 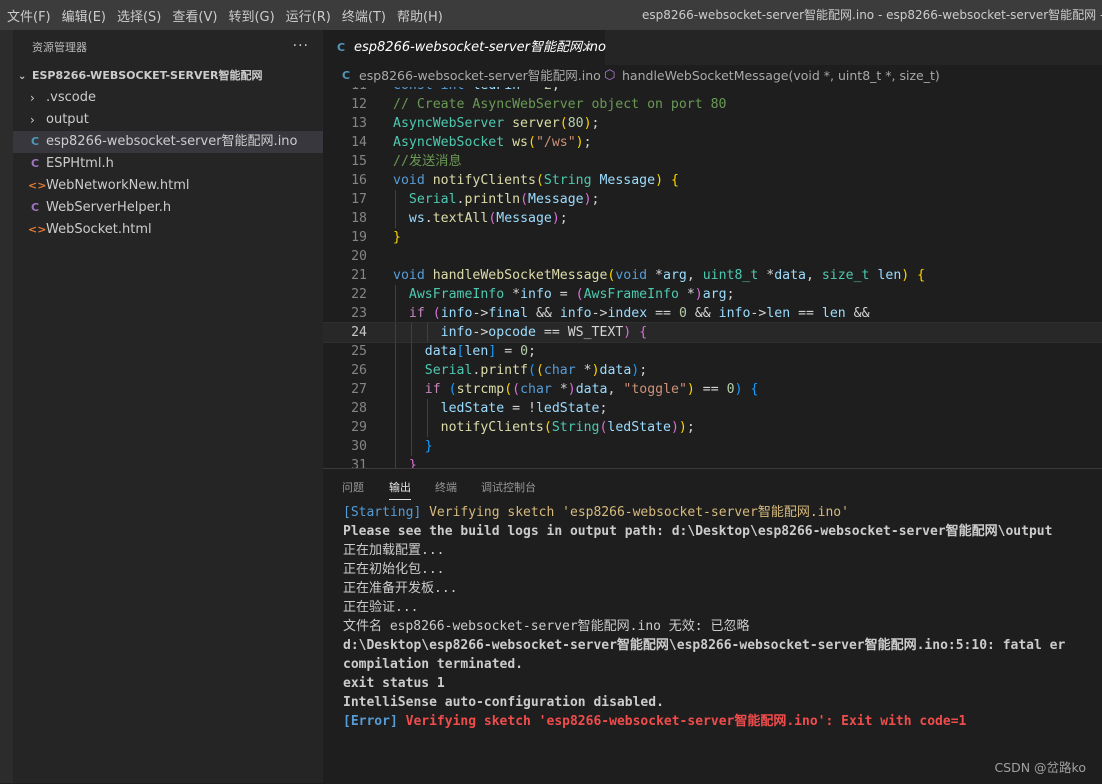 What do you see at coordinates (480, 76) in the screenshot?
I see `breadcrumb-file: esp8266-websocket-server智能配网.ino` at bounding box center [480, 76].